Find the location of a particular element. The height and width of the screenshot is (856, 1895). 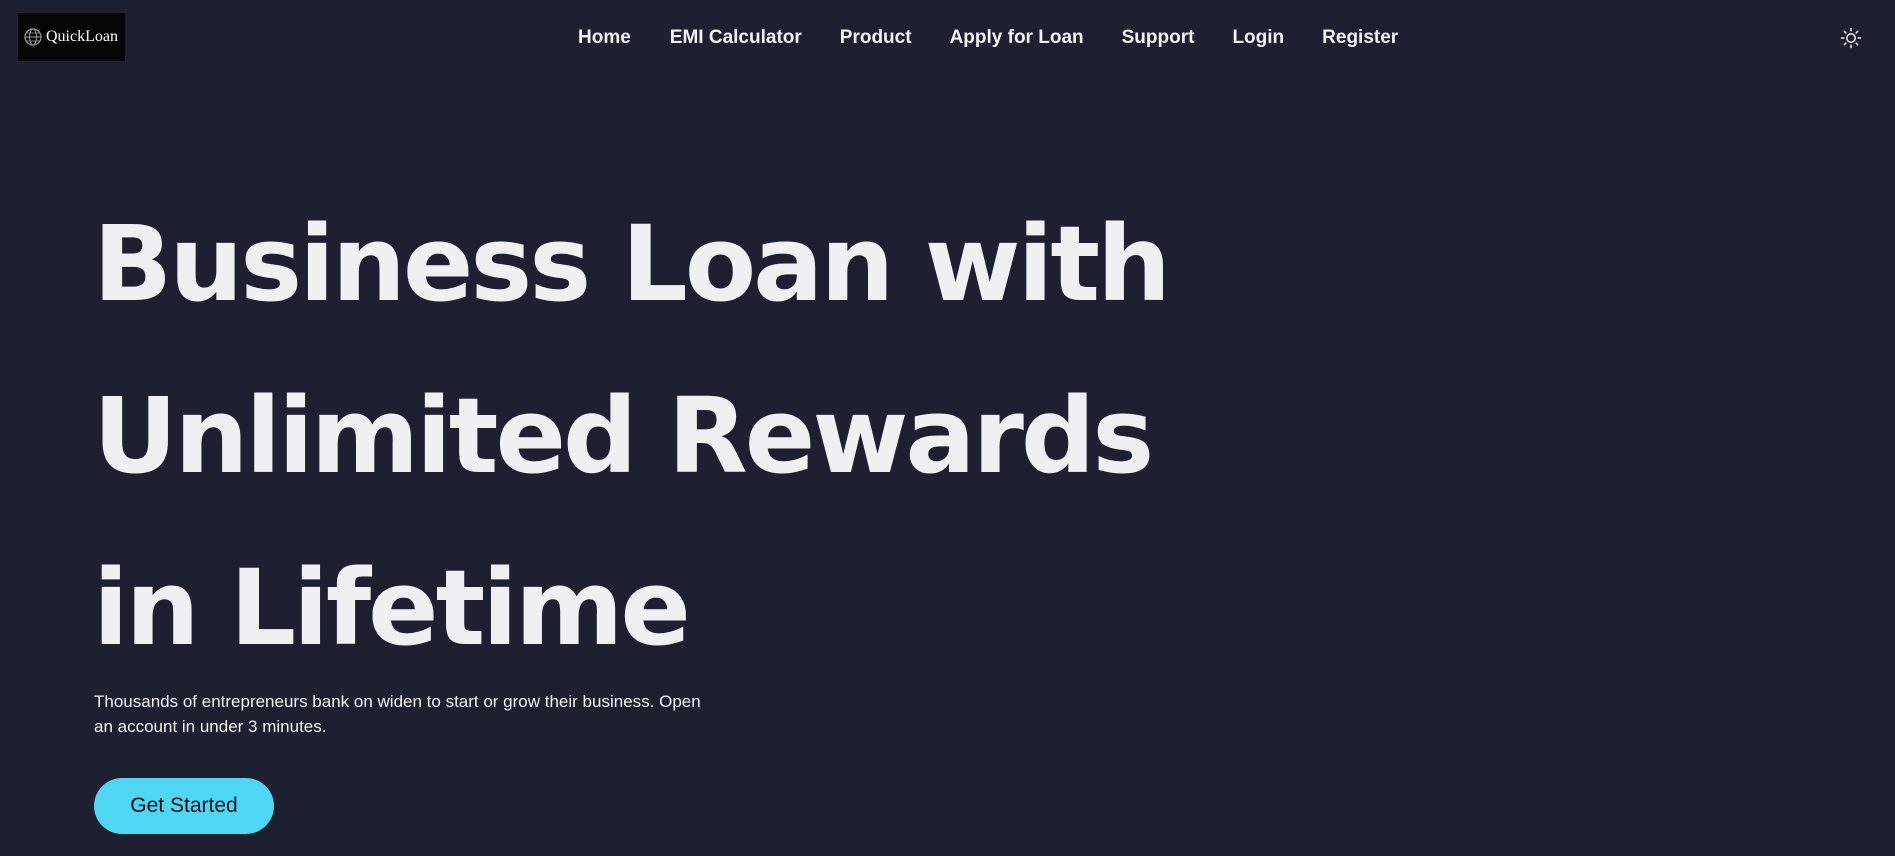

get-started-button: Get Started is located at coordinates (184, 806).